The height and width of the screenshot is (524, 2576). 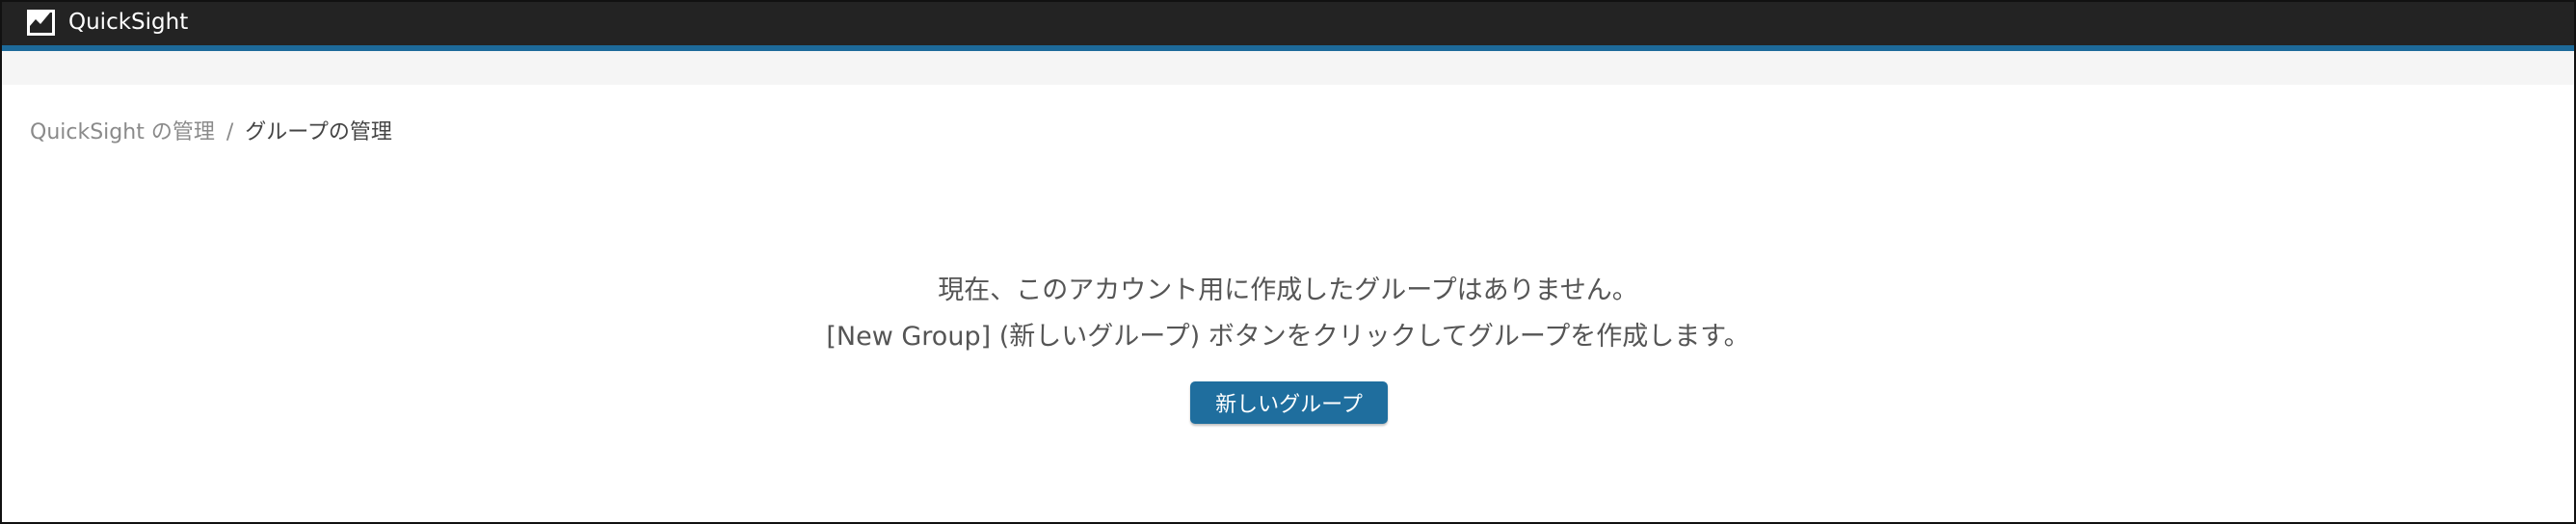 What do you see at coordinates (1289, 402) in the screenshot?
I see `new-group-button: 新しいグループ` at bounding box center [1289, 402].